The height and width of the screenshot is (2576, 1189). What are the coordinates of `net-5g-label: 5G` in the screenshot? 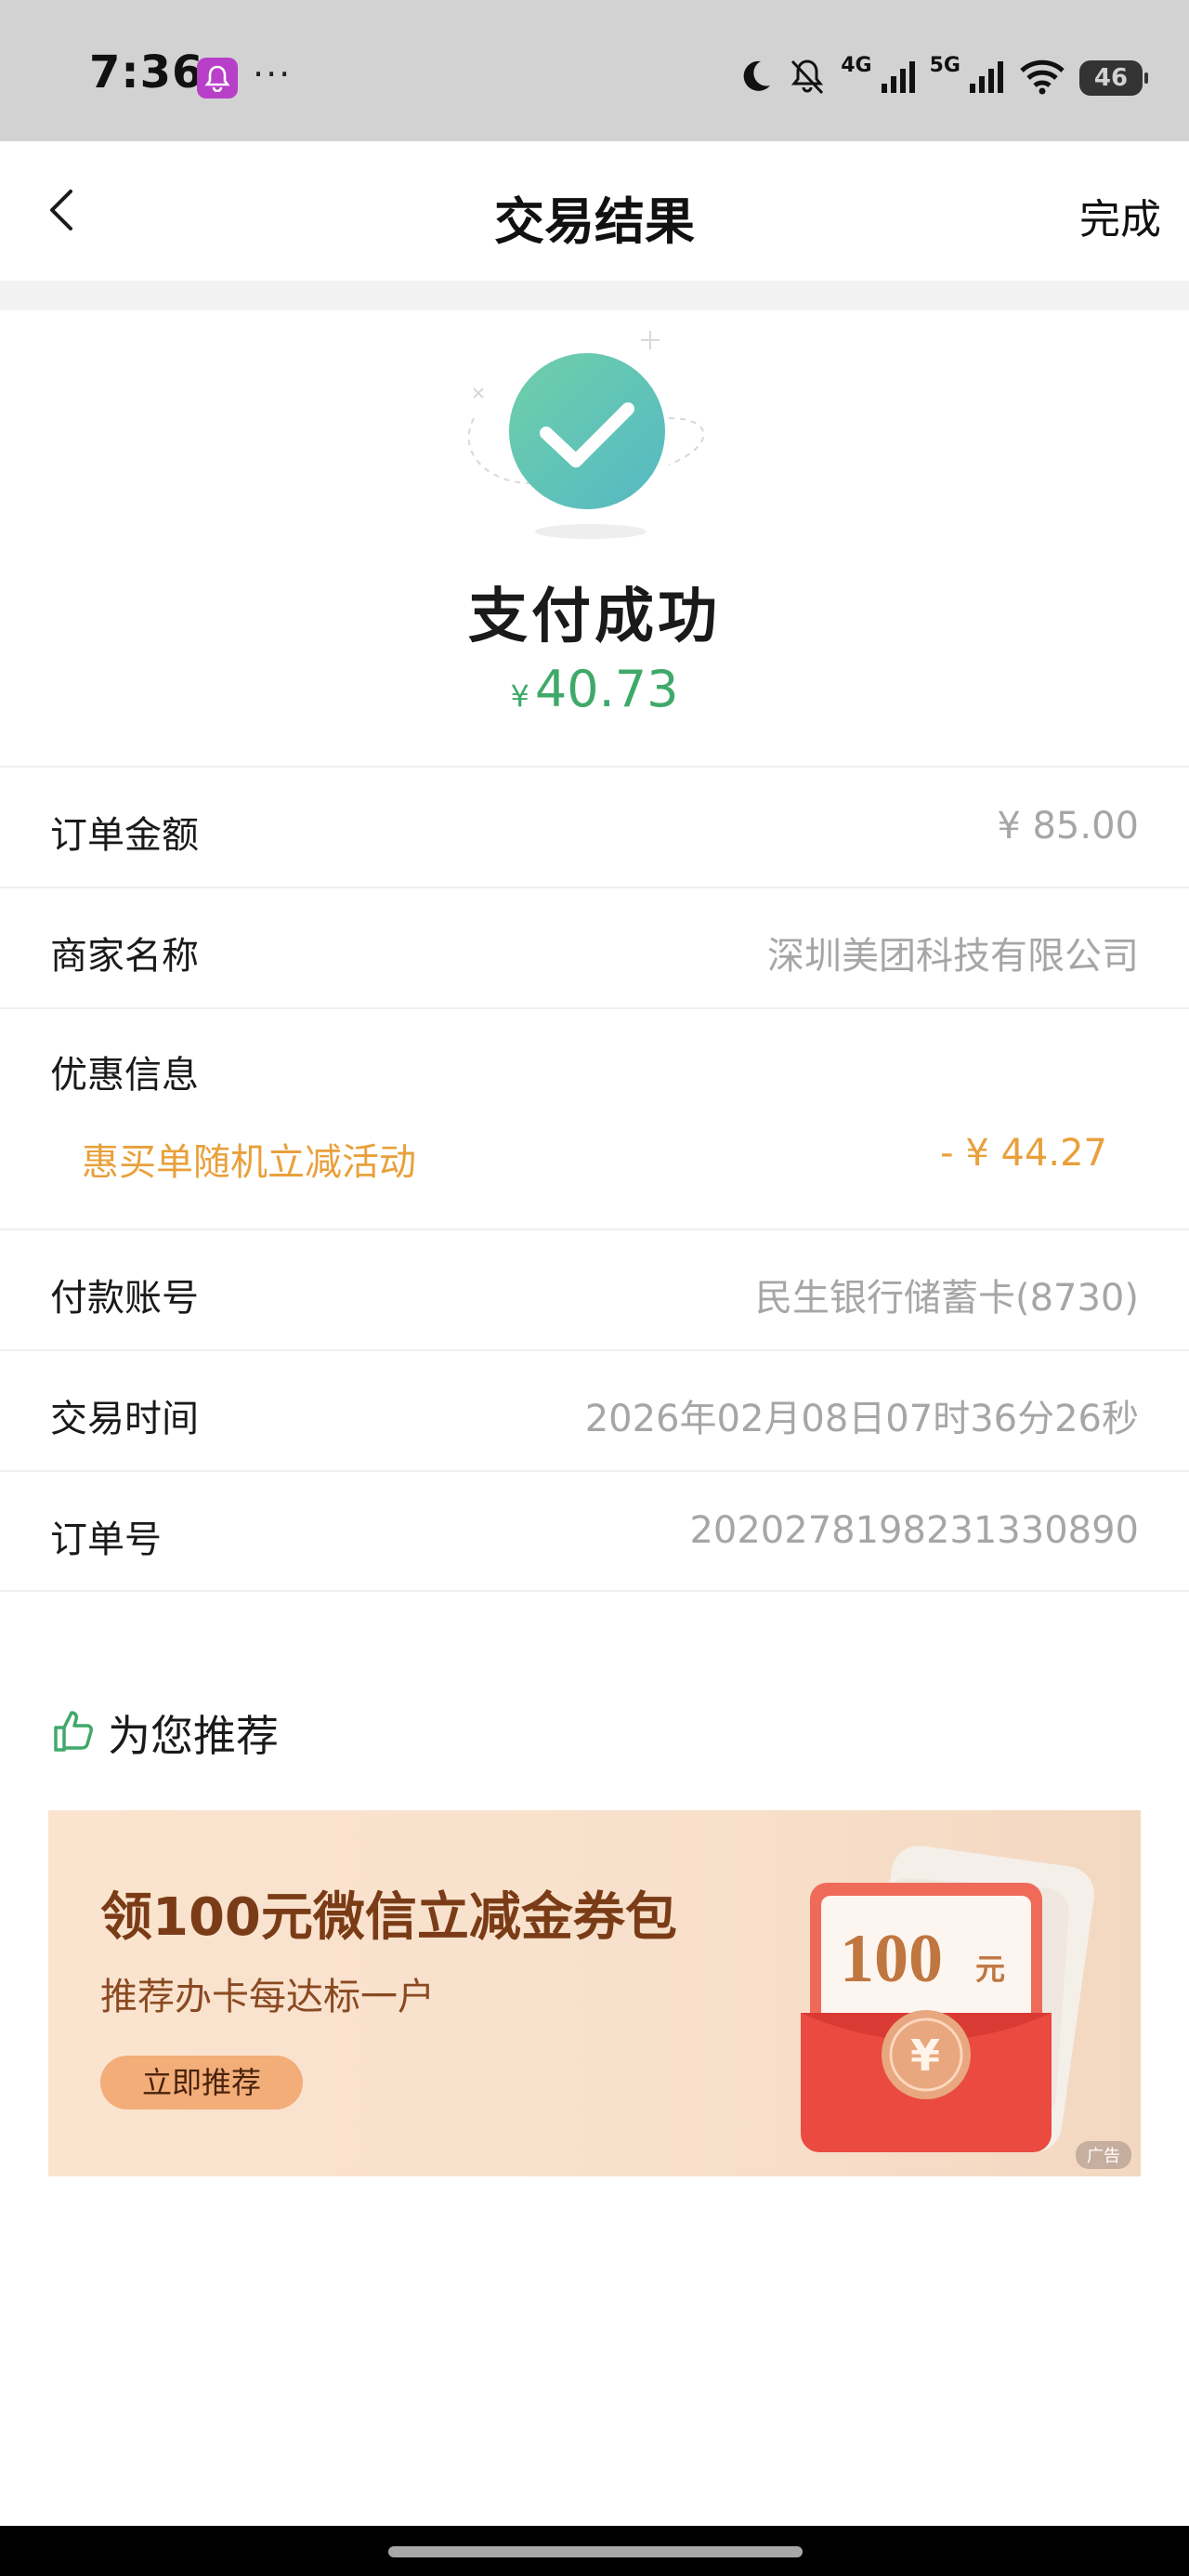 It's located at (944, 65).